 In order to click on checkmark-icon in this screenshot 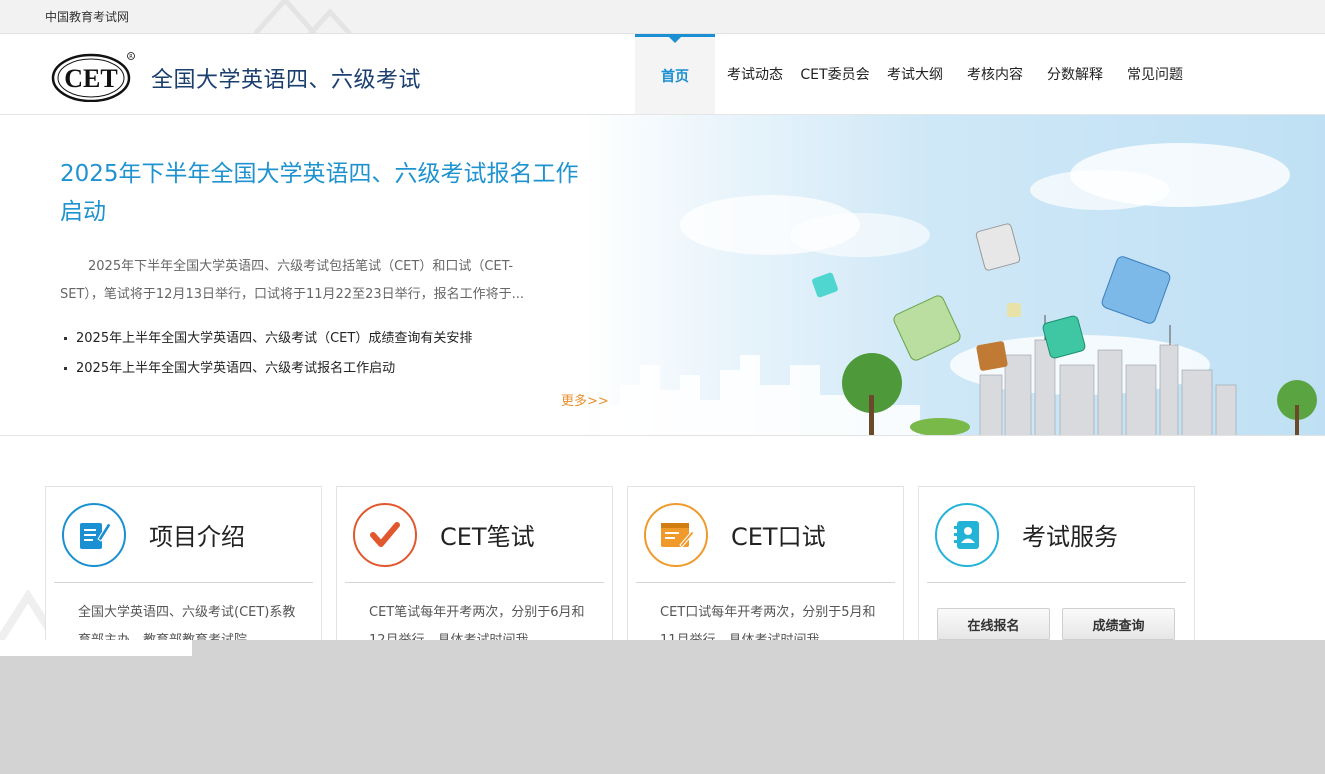, I will do `click(385, 535)`.